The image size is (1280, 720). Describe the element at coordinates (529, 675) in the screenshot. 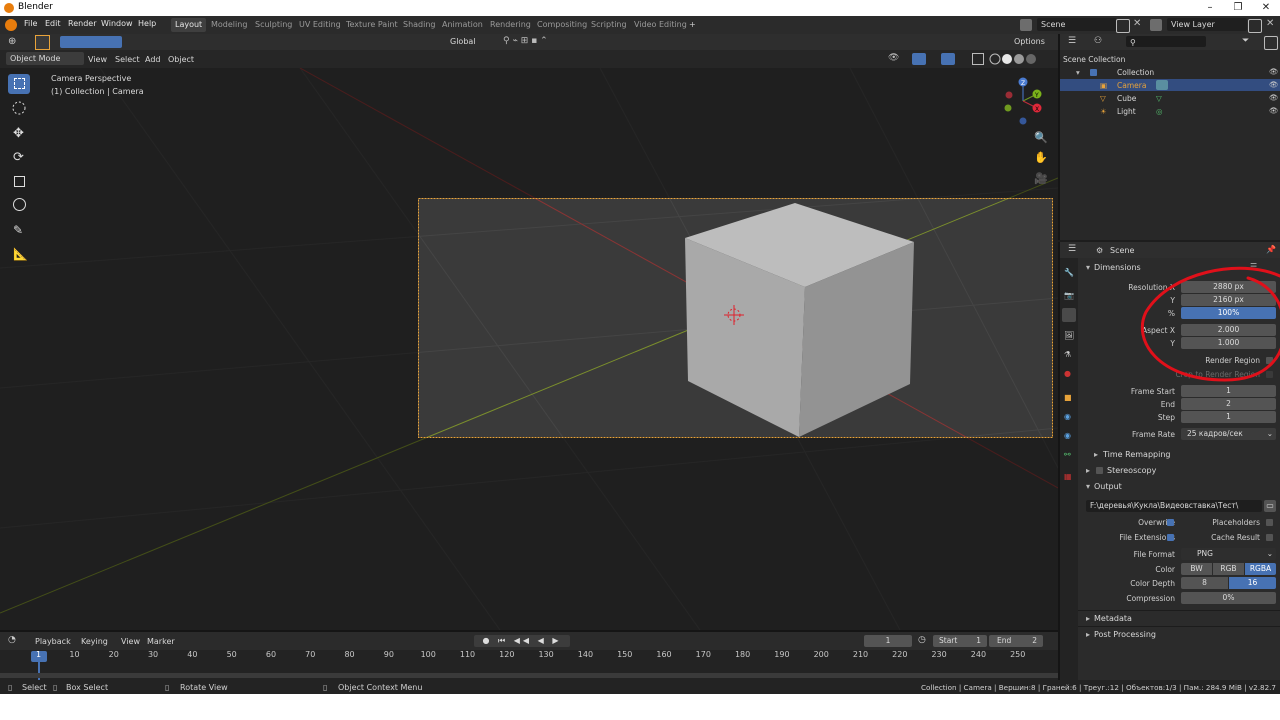

I see `timeline-scrollbar` at that location.